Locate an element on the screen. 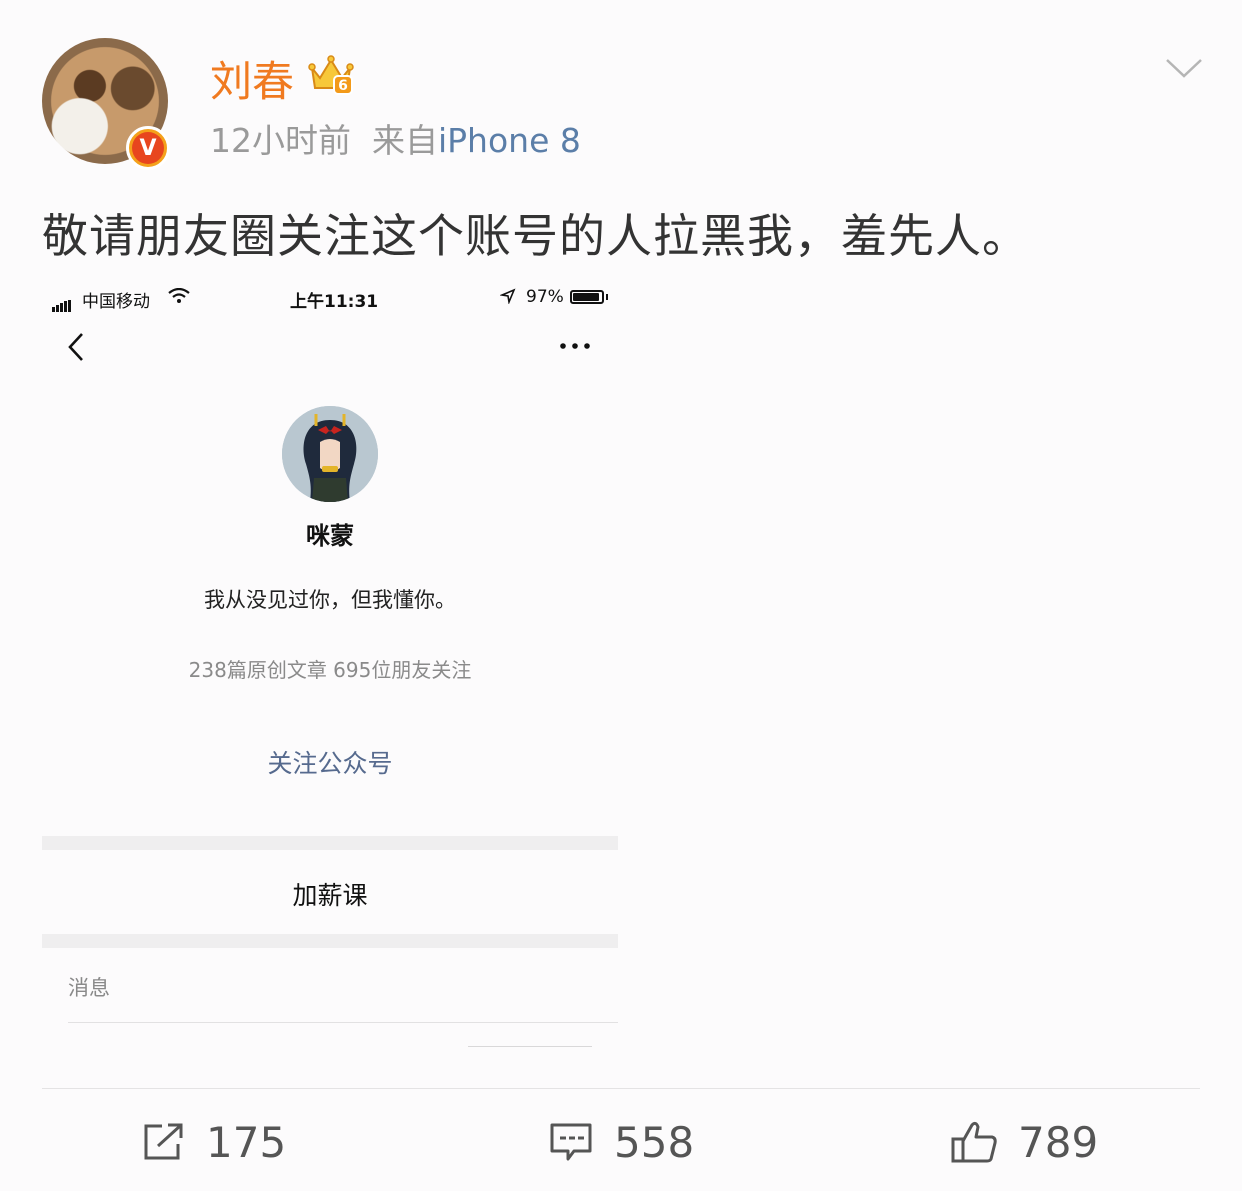 This screenshot has width=1242, height=1191. post-meta: 12小时前 来自iPhone 8 is located at coordinates (395, 138).